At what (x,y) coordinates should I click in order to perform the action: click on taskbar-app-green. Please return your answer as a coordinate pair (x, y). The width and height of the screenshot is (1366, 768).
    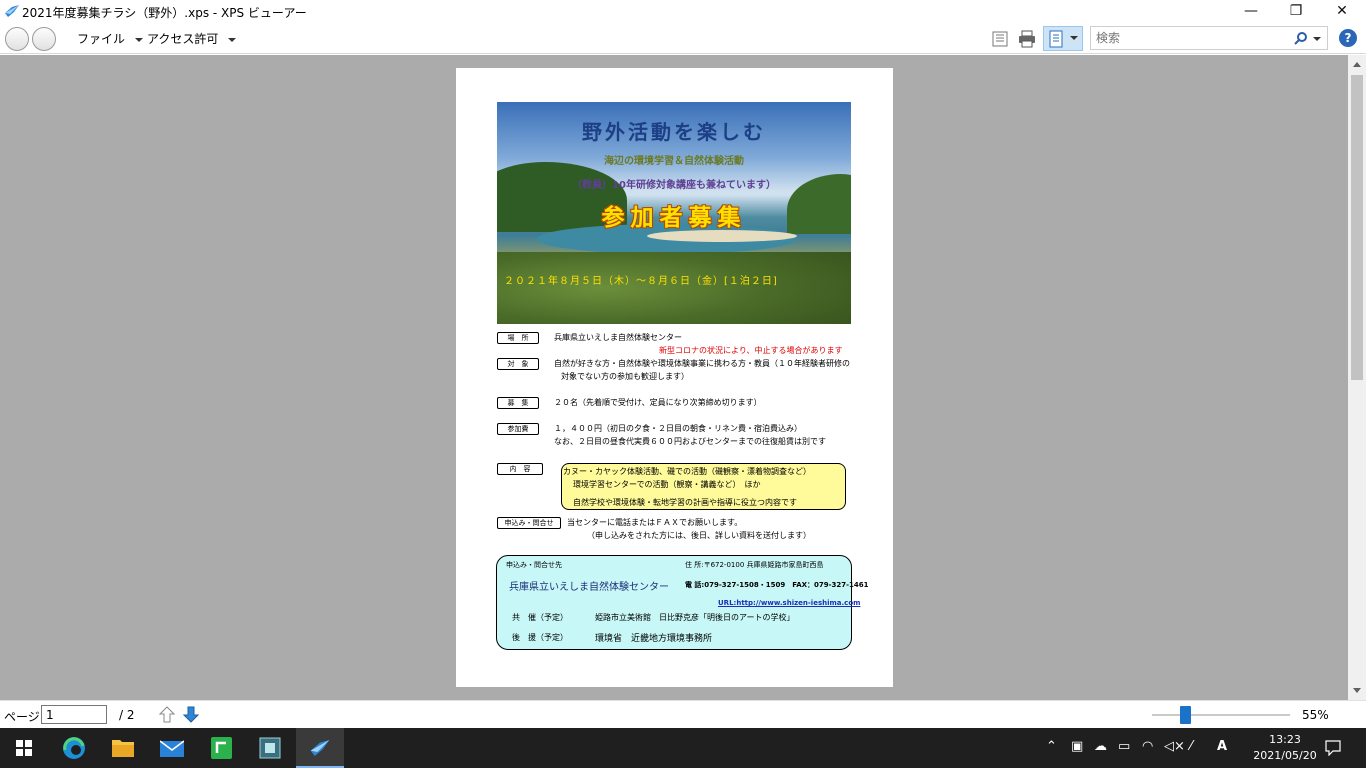
    Looking at the image, I should click on (221, 748).